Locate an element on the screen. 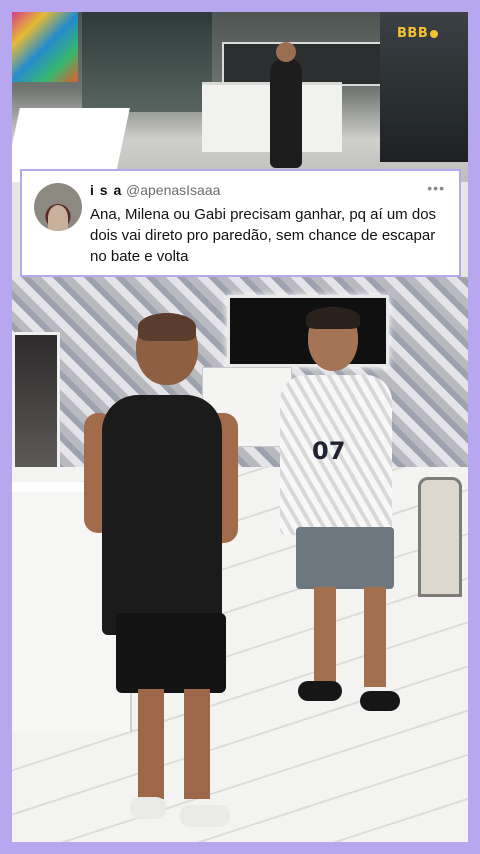  more-options-icon: ••• is located at coordinates (436, 188).